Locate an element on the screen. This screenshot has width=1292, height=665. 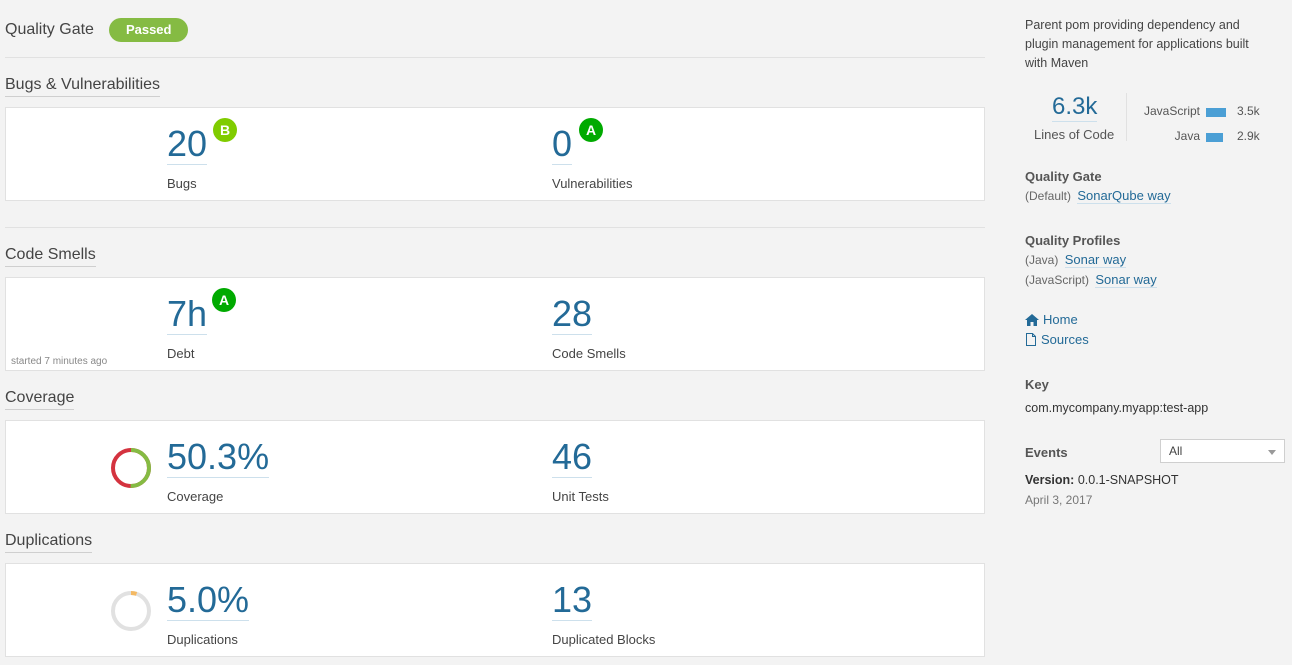
language-name: JavaScript is located at coordinates (1171, 111).